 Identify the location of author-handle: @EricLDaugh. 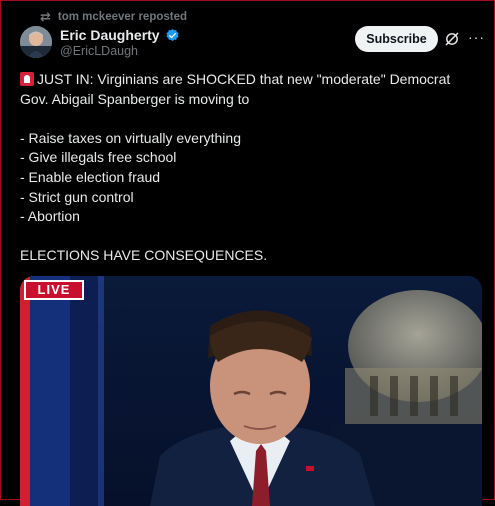
(99, 51).